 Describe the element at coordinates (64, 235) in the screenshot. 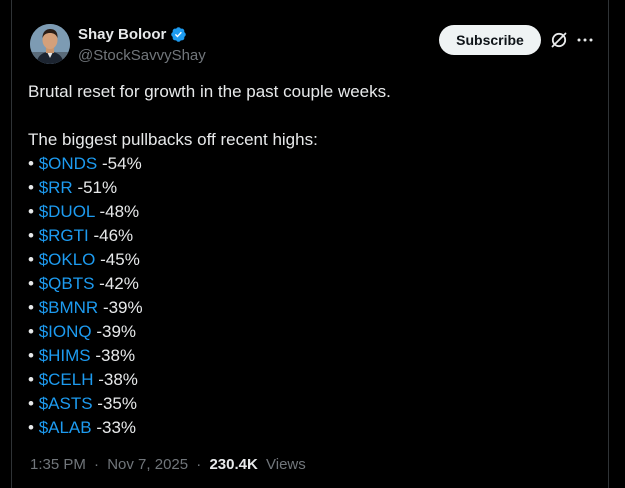

I see `cashtag-link: $RGTI` at that location.